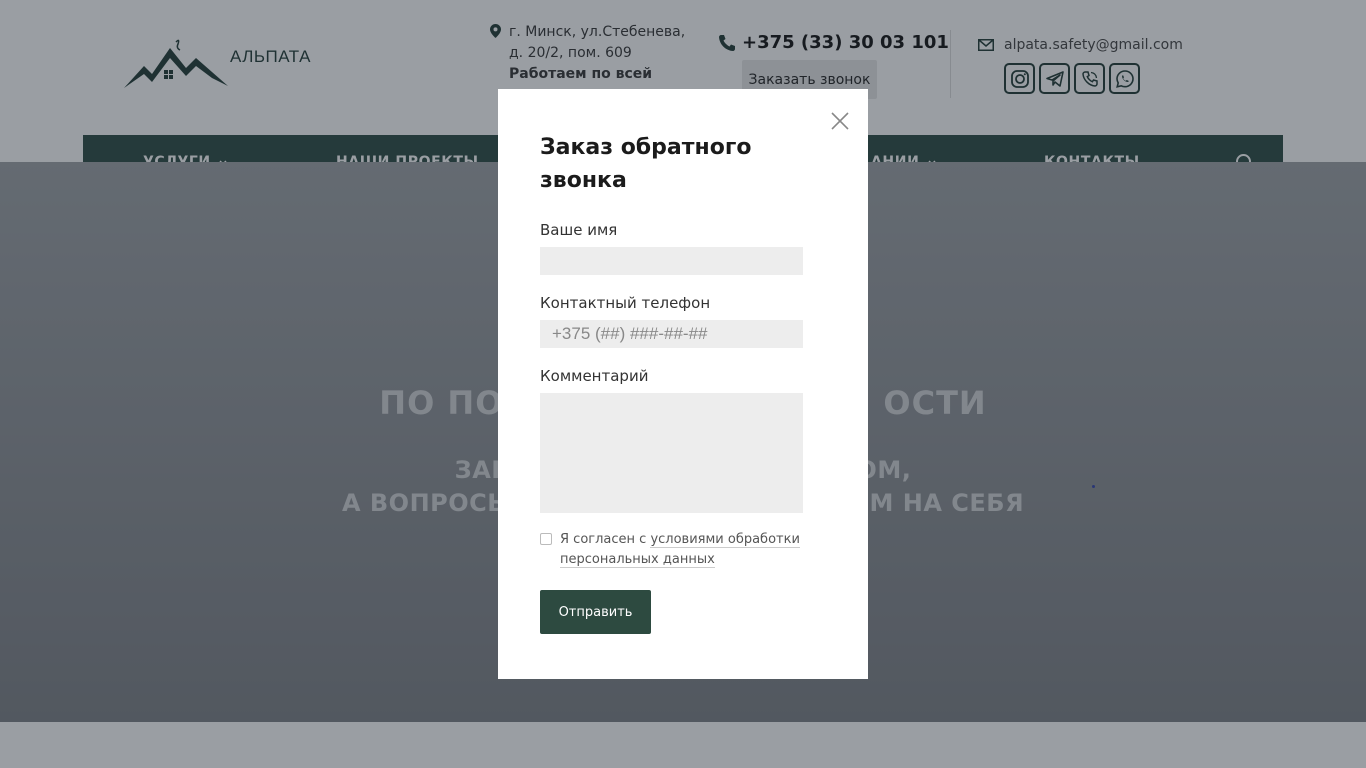  Describe the element at coordinates (840, 121) in the screenshot. I see `close-icon` at that location.